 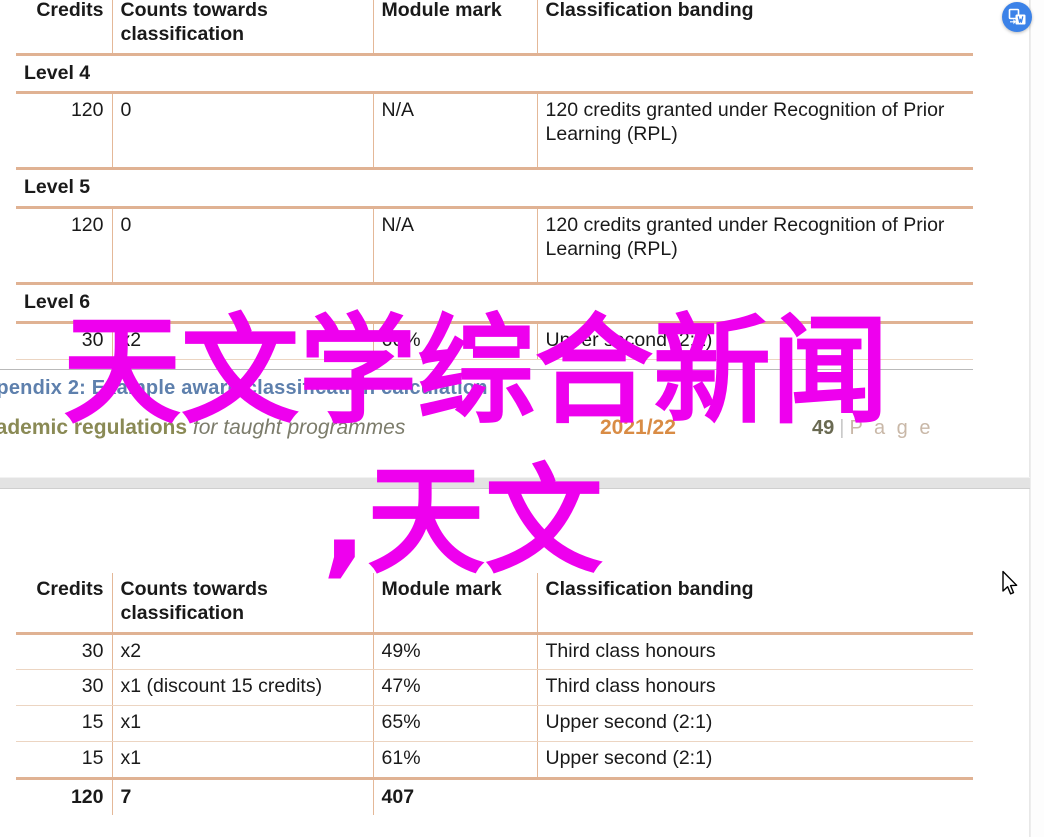 What do you see at coordinates (296, 427) in the screenshot?
I see `footer-regulations-italic: for taught programmes` at bounding box center [296, 427].